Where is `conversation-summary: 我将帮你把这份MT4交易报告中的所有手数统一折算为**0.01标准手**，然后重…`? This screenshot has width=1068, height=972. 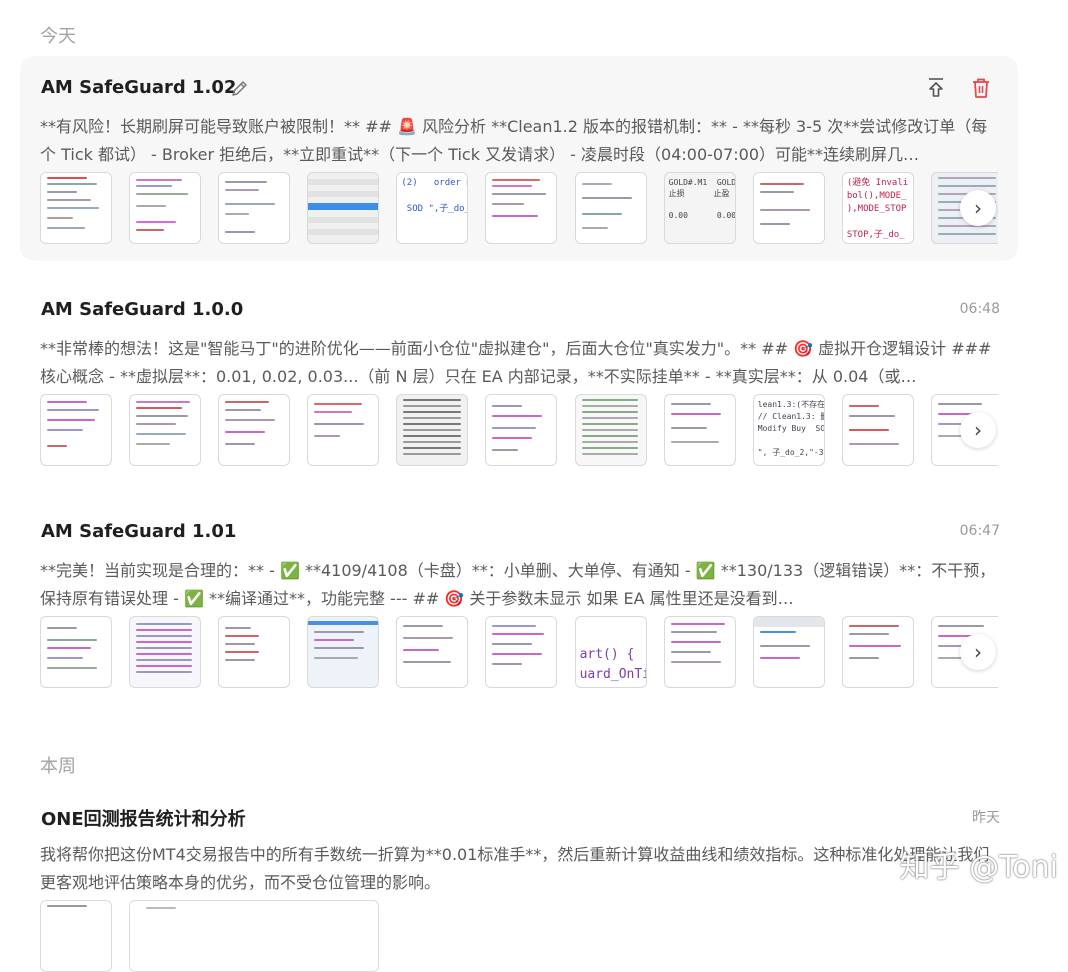 conversation-summary: 我将帮你把这份MT4交易报告中的所有手数统一折算为**0.01标准手**，然后重… is located at coordinates (515, 868).